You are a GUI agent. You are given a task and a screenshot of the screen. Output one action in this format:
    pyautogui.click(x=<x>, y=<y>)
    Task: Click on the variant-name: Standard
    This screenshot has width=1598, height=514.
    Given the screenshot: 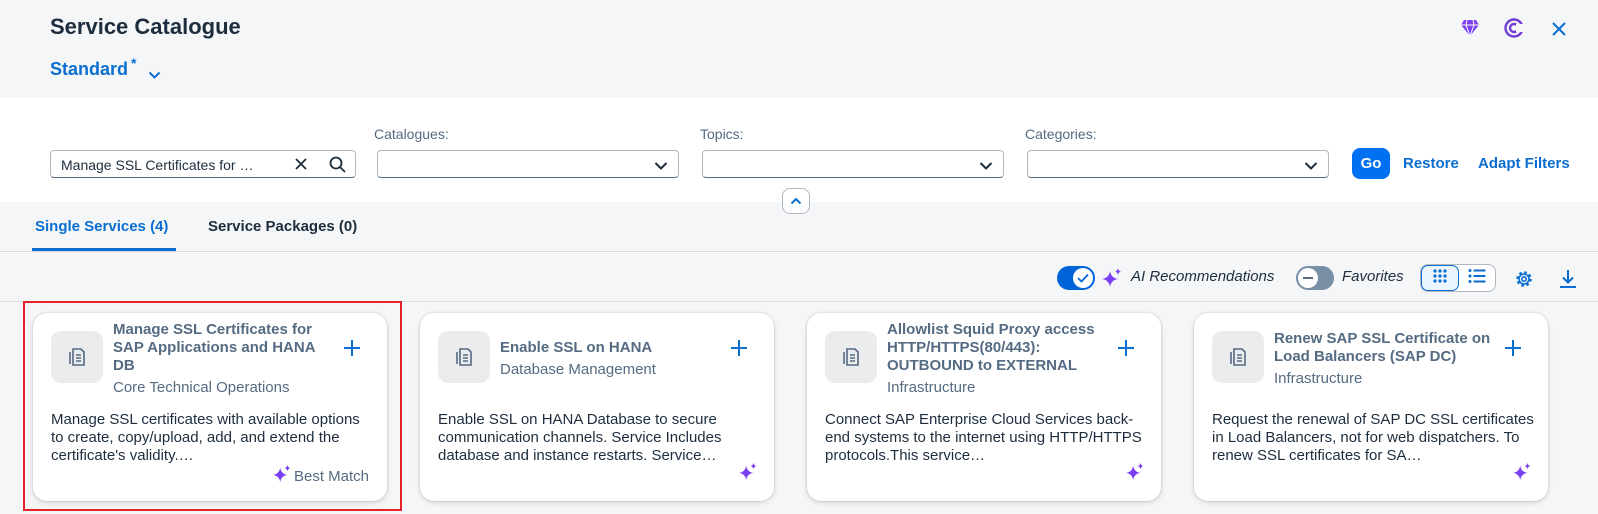 What is the action you would take?
    pyautogui.click(x=89, y=69)
    